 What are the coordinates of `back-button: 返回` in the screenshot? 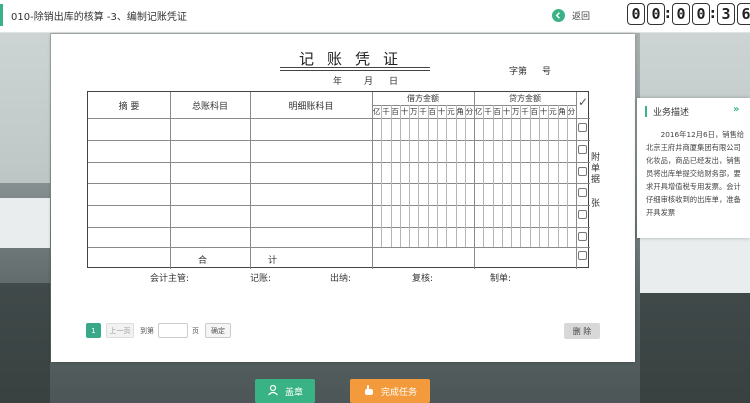 It's located at (575, 15).